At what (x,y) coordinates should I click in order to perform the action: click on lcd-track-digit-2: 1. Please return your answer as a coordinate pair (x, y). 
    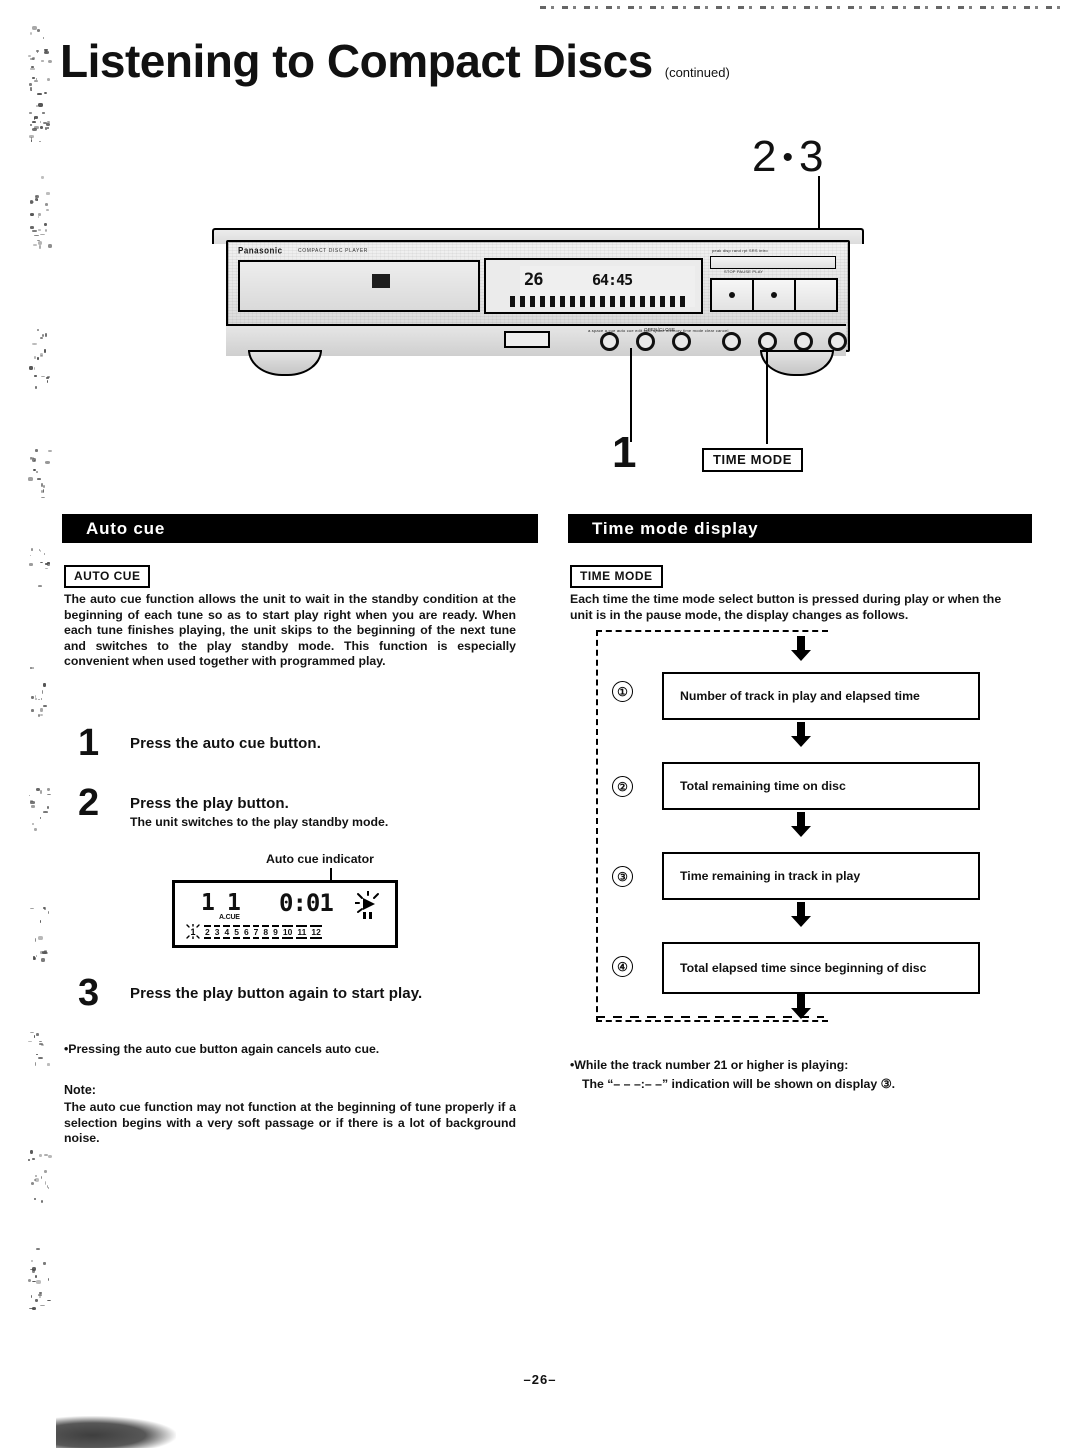
    Looking at the image, I should click on (234, 903).